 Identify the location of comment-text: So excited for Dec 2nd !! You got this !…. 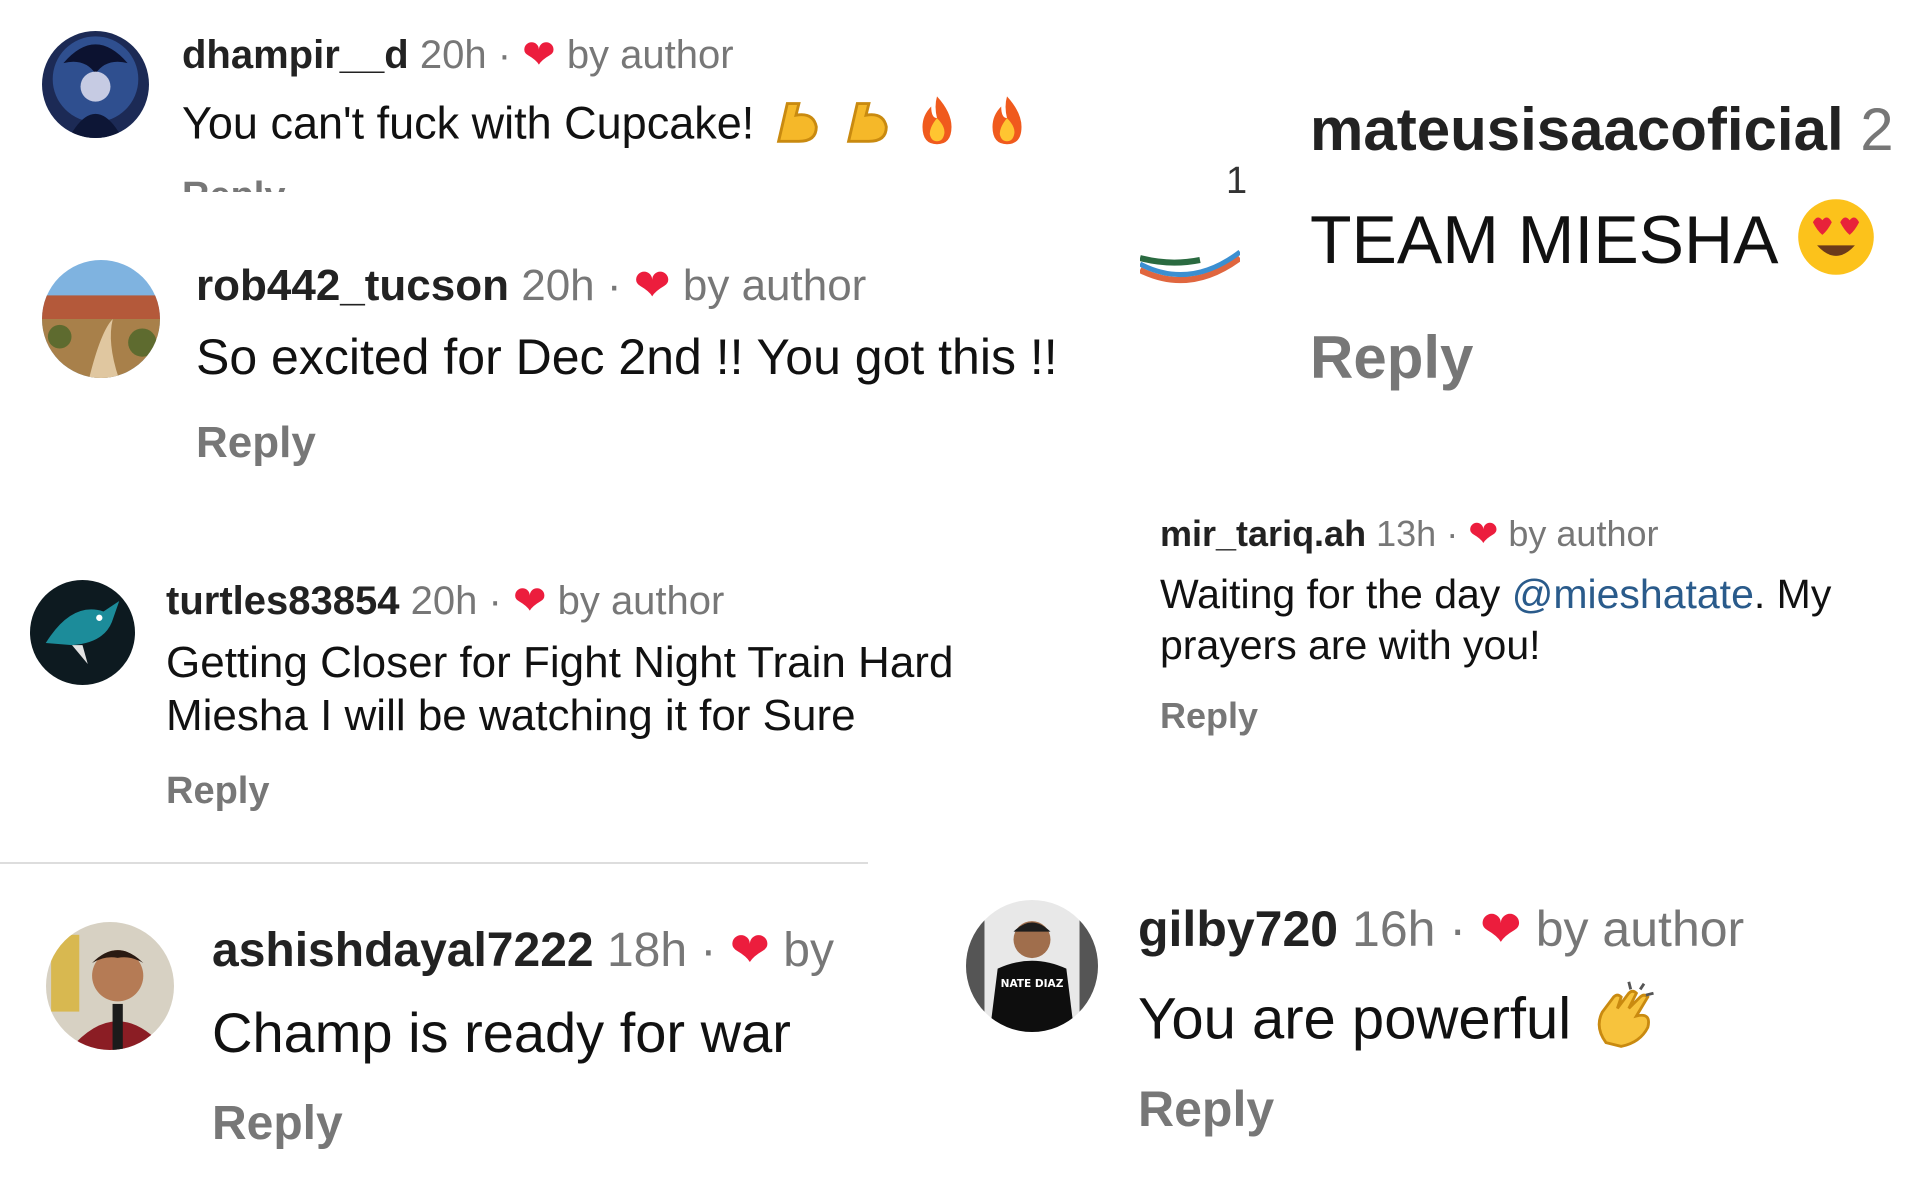
(627, 357).